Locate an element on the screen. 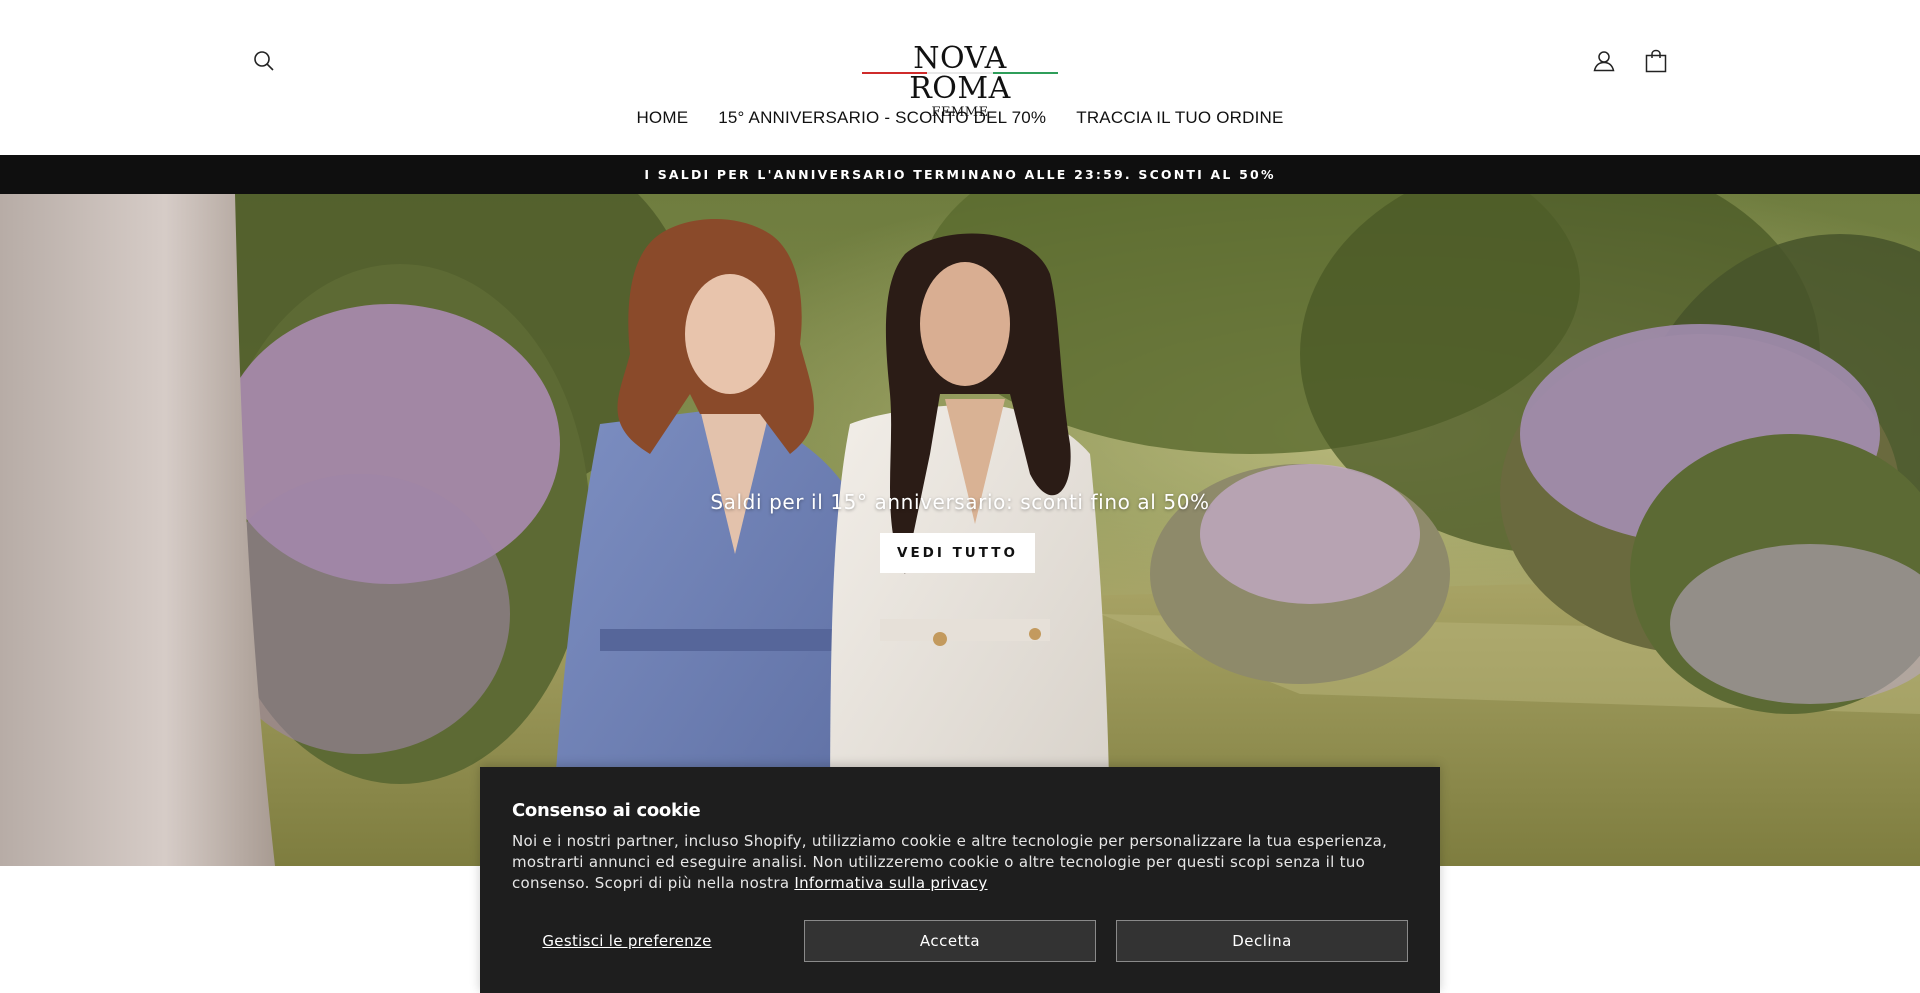 Image resolution: width=1920 pixels, height=993 pixels. privacy-policy-link: Informativa sulla privacy is located at coordinates (890, 883).